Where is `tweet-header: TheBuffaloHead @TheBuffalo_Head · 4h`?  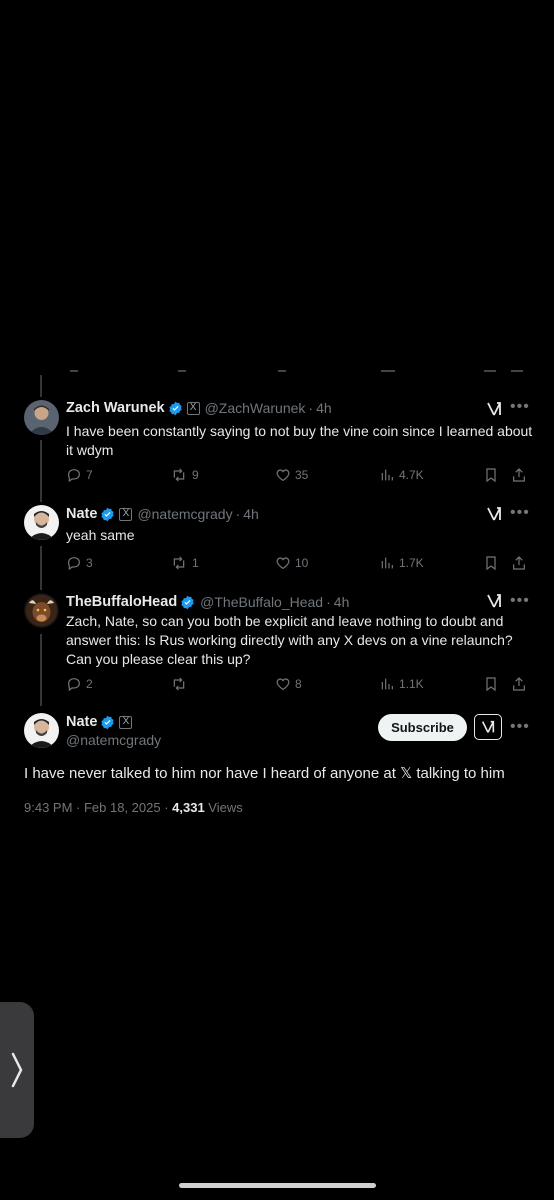
tweet-header: TheBuffaloHead @TheBuffalo_Head · 4h is located at coordinates (207, 602).